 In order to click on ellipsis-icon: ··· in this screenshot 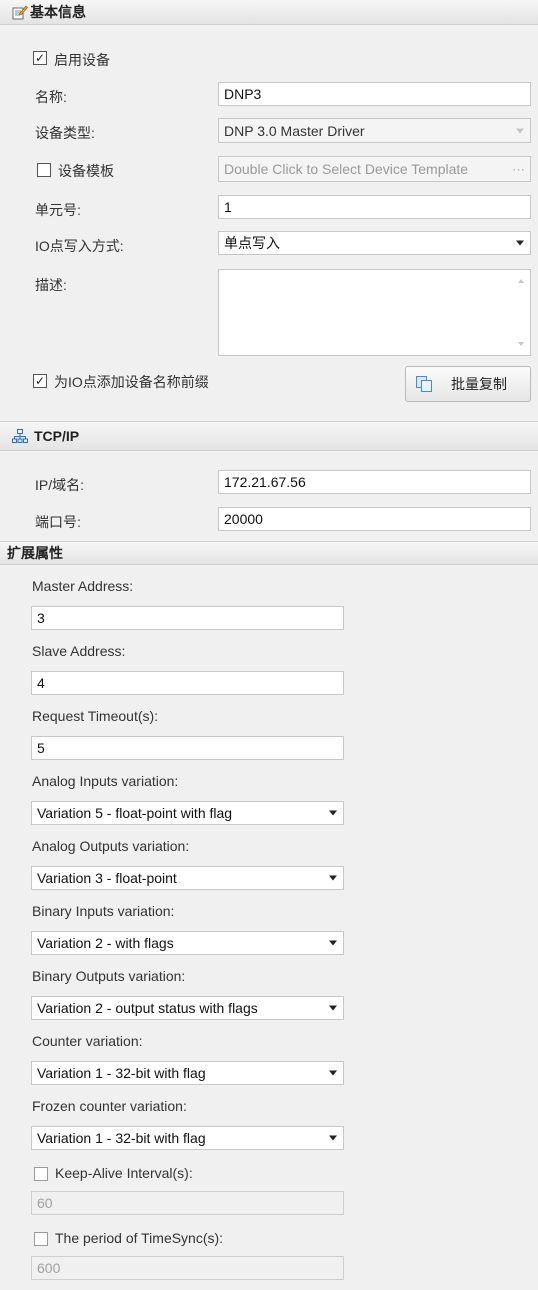, I will do `click(518, 169)`.